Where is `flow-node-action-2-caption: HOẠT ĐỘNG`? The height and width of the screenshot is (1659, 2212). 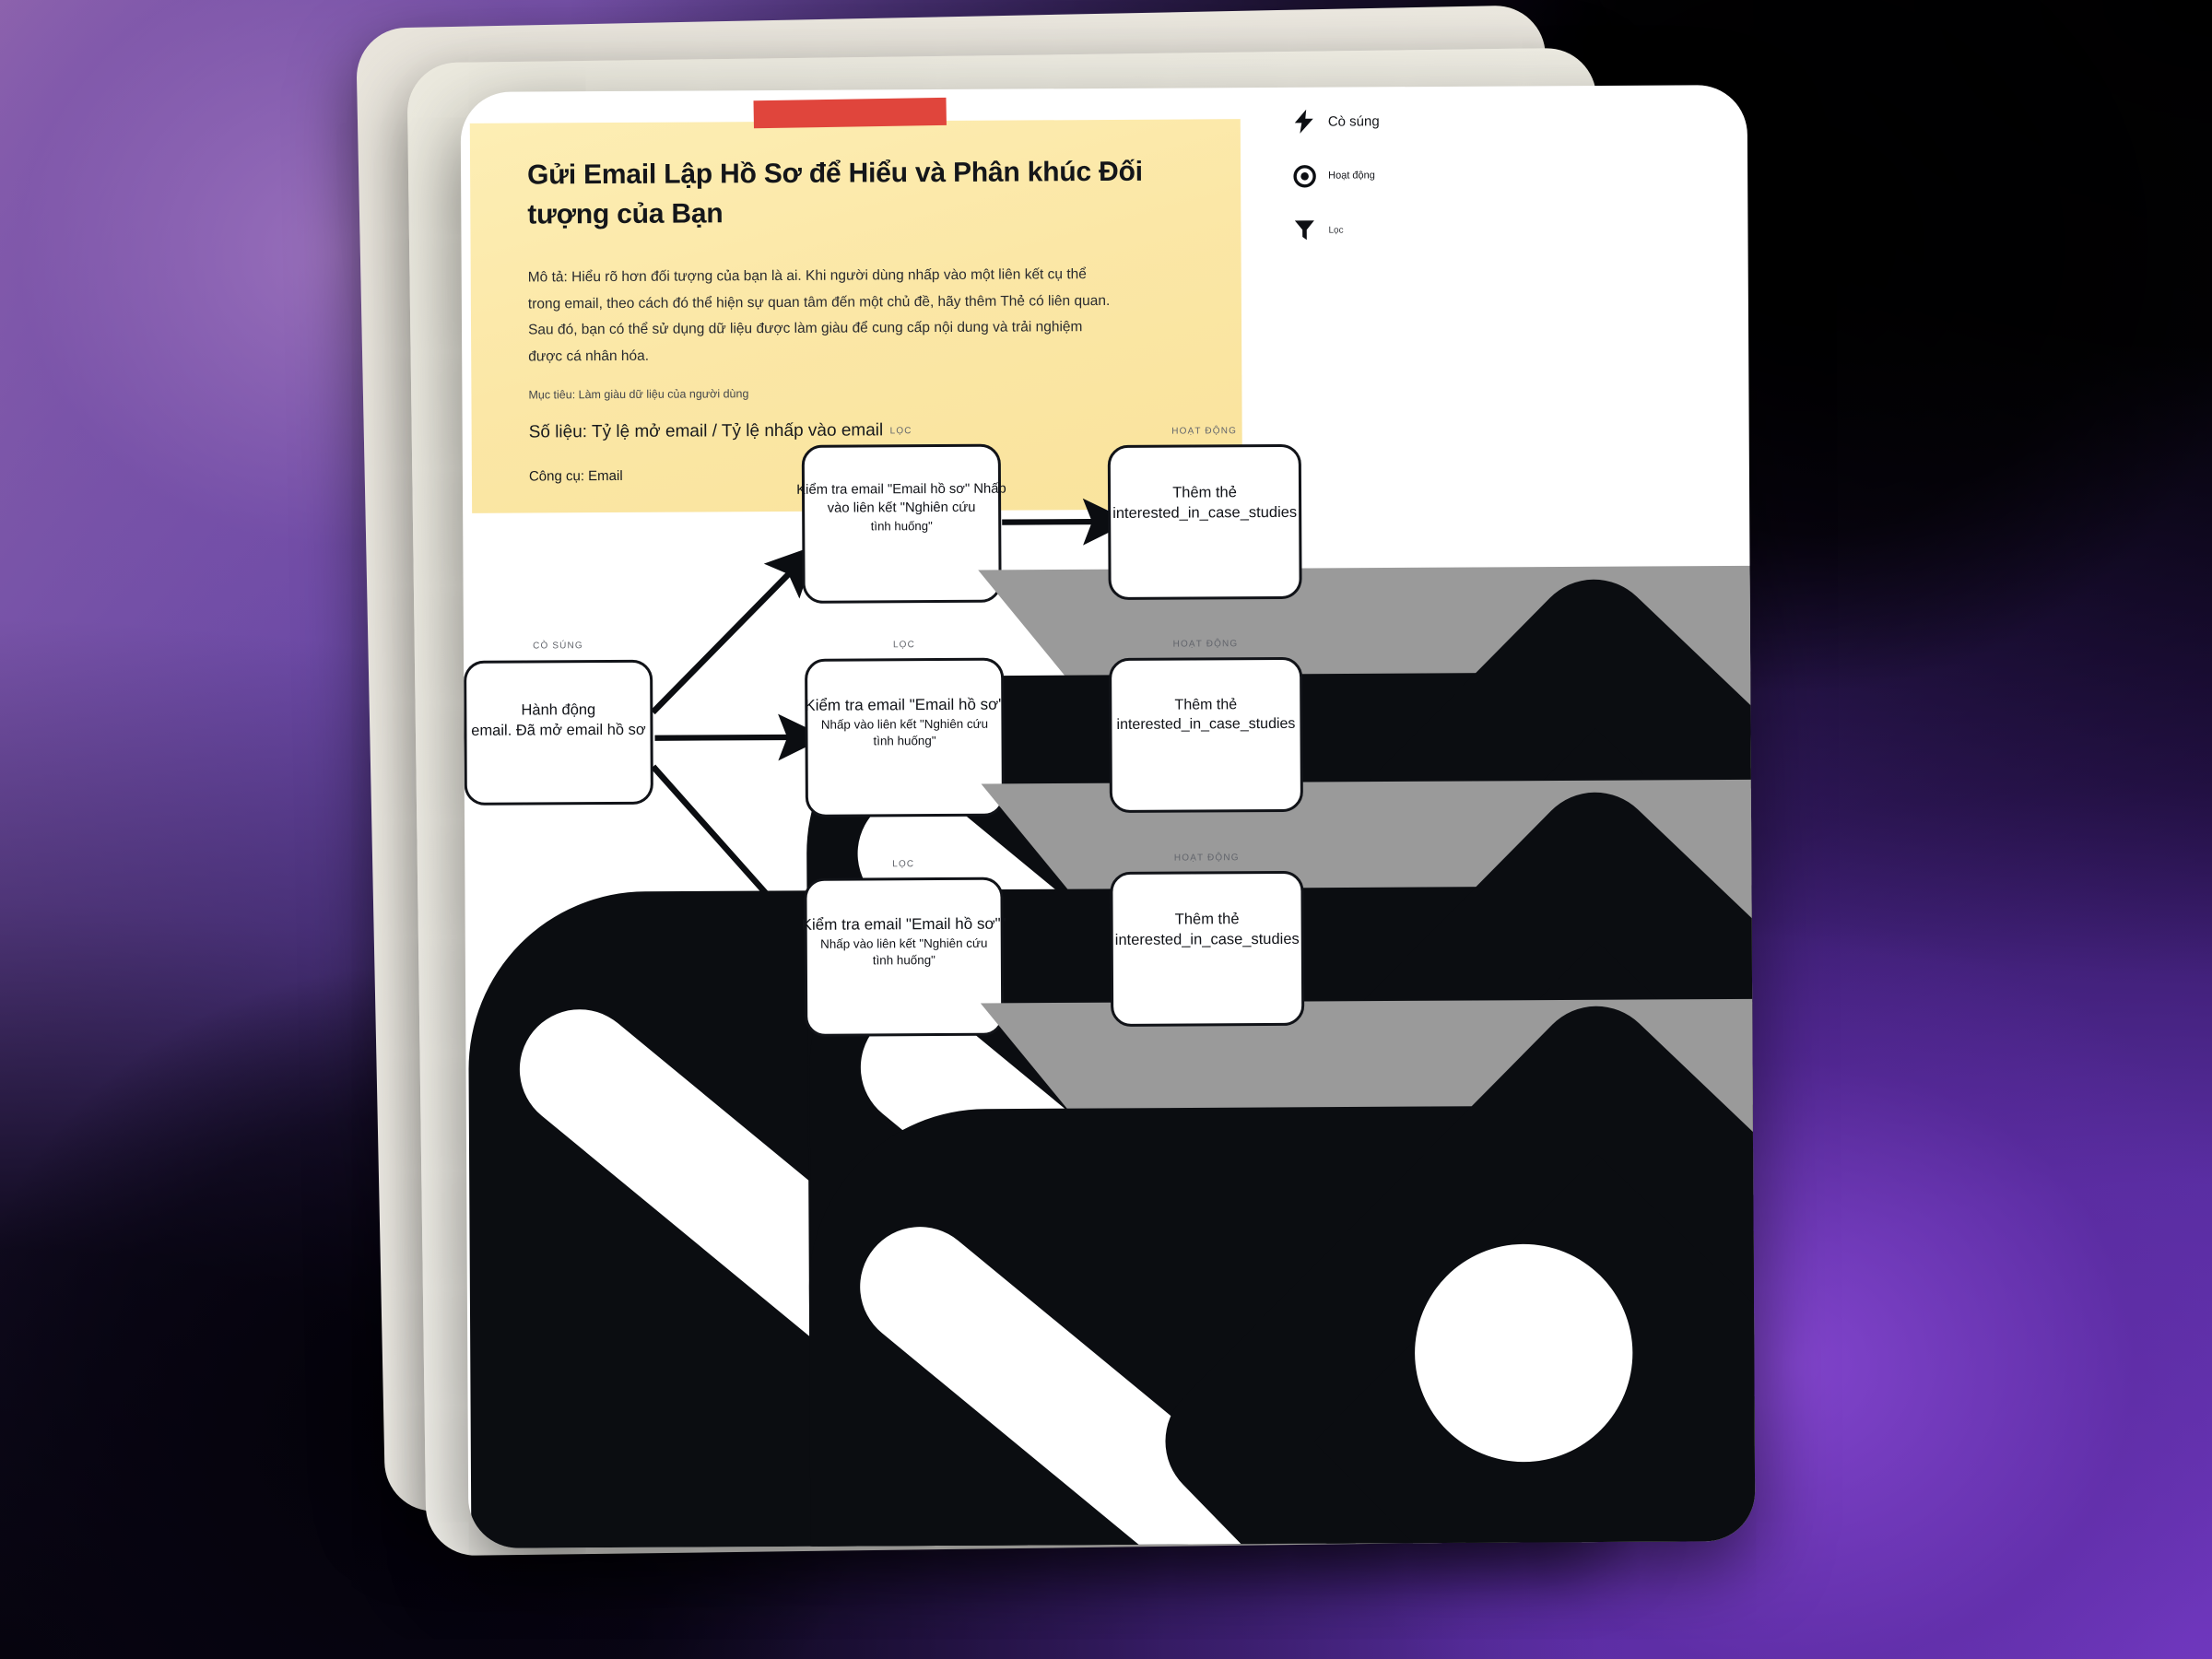
flow-node-action-2-caption: HOẠT ĐỘNG is located at coordinates (1205, 644).